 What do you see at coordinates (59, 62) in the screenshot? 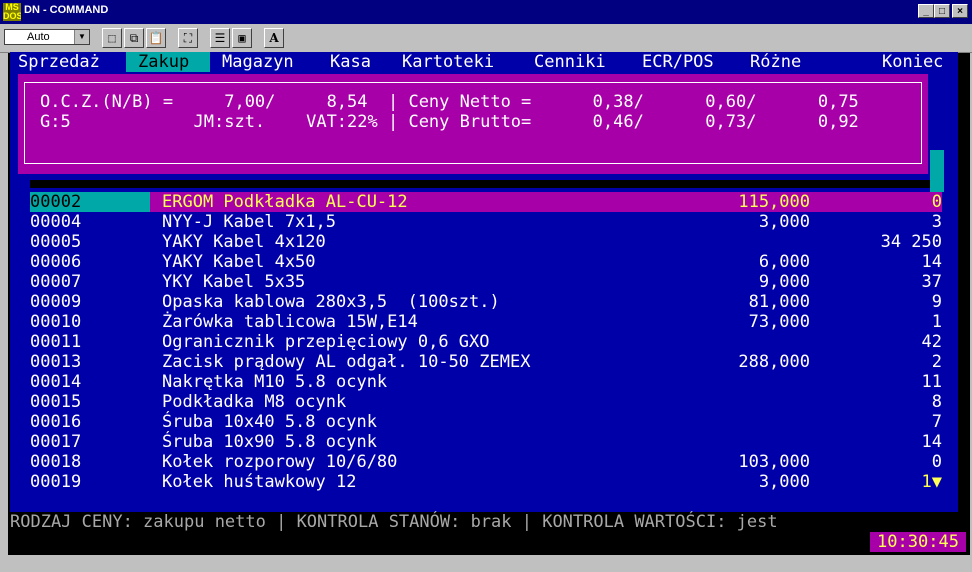
I see `menu-sprzedaz: Sprzedaż` at bounding box center [59, 62].